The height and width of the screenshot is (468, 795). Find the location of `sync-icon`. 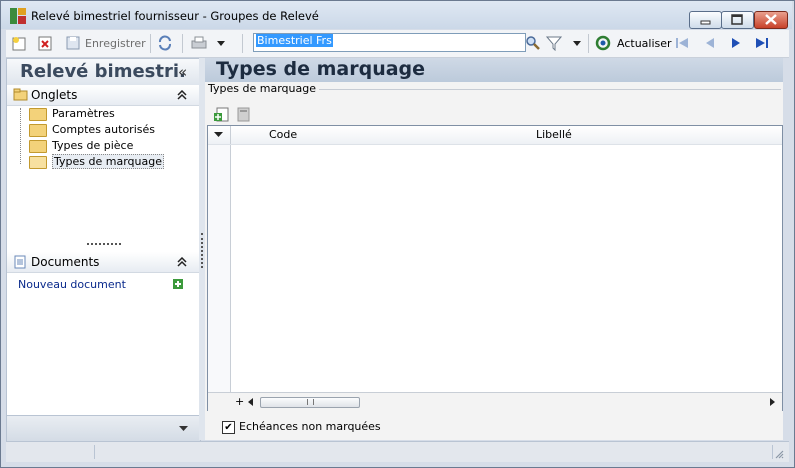

sync-icon is located at coordinates (165, 43).